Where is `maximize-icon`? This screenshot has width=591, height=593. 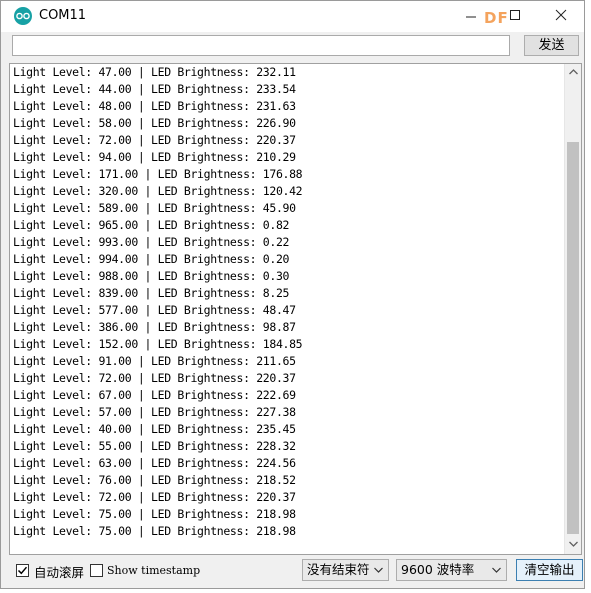
maximize-icon is located at coordinates (515, 15).